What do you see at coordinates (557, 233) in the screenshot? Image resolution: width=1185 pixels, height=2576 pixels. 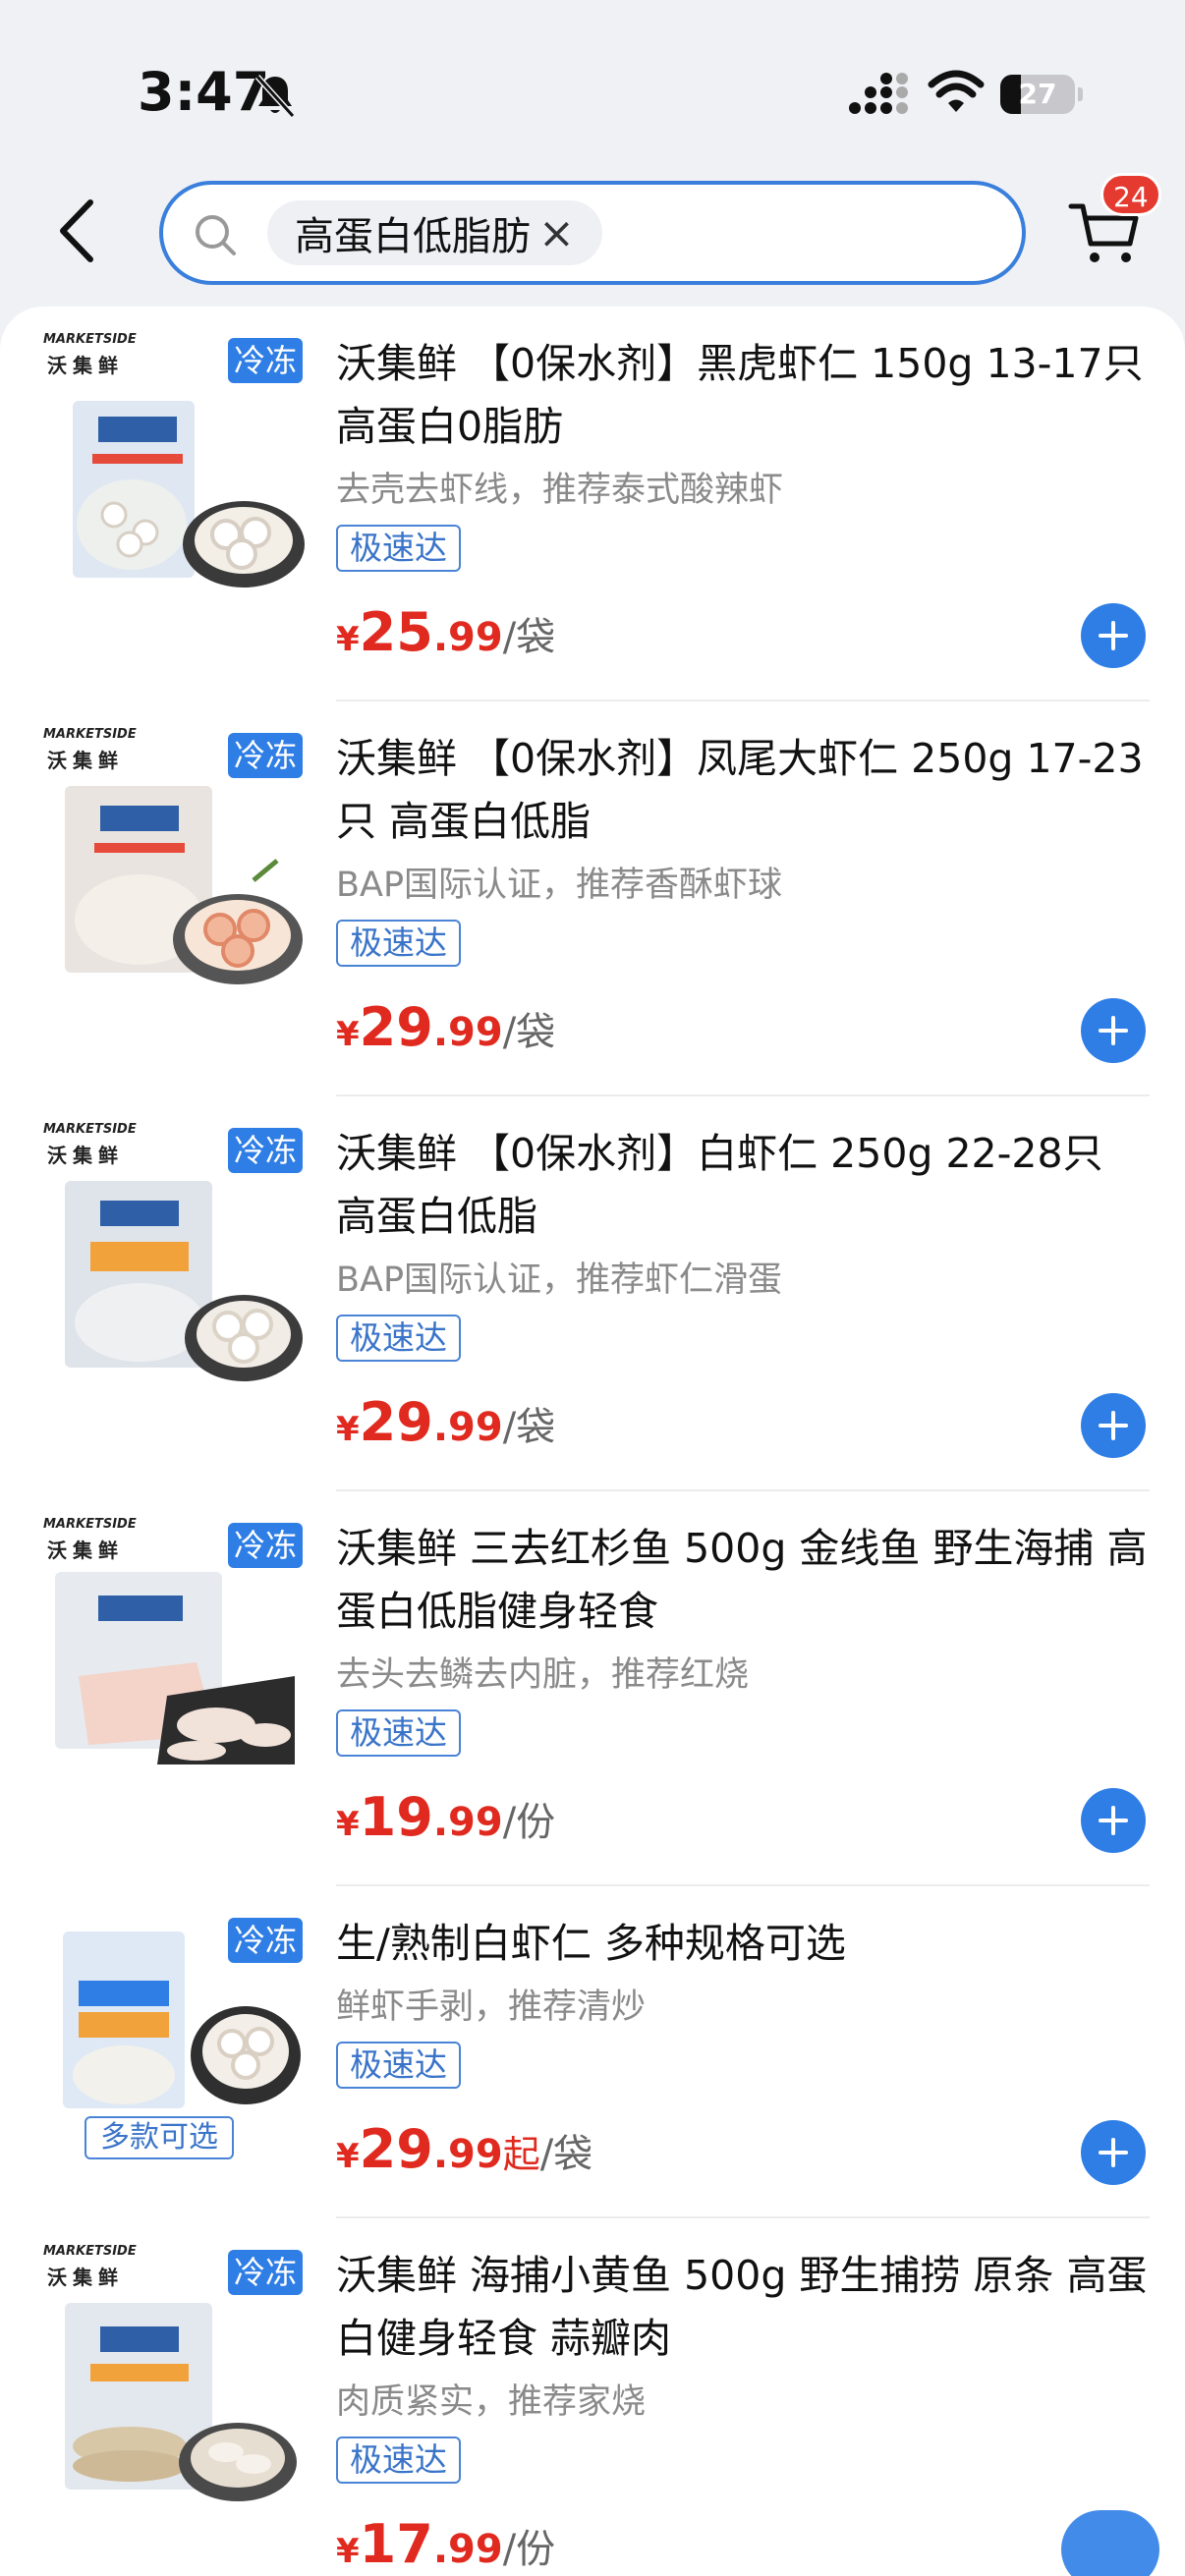 I see `clear-keyword-icon: ×` at bounding box center [557, 233].